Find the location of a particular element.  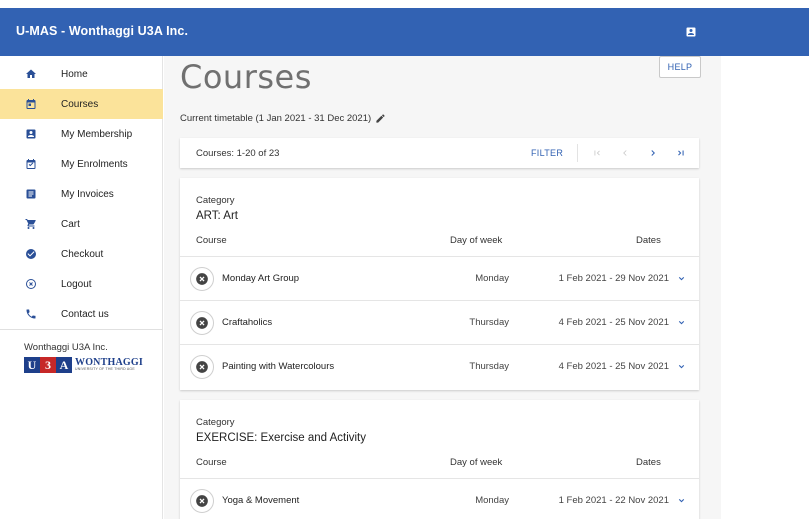

course-dates: 1 Feb 2021 - 29 Nov 2021 is located at coordinates (613, 278).